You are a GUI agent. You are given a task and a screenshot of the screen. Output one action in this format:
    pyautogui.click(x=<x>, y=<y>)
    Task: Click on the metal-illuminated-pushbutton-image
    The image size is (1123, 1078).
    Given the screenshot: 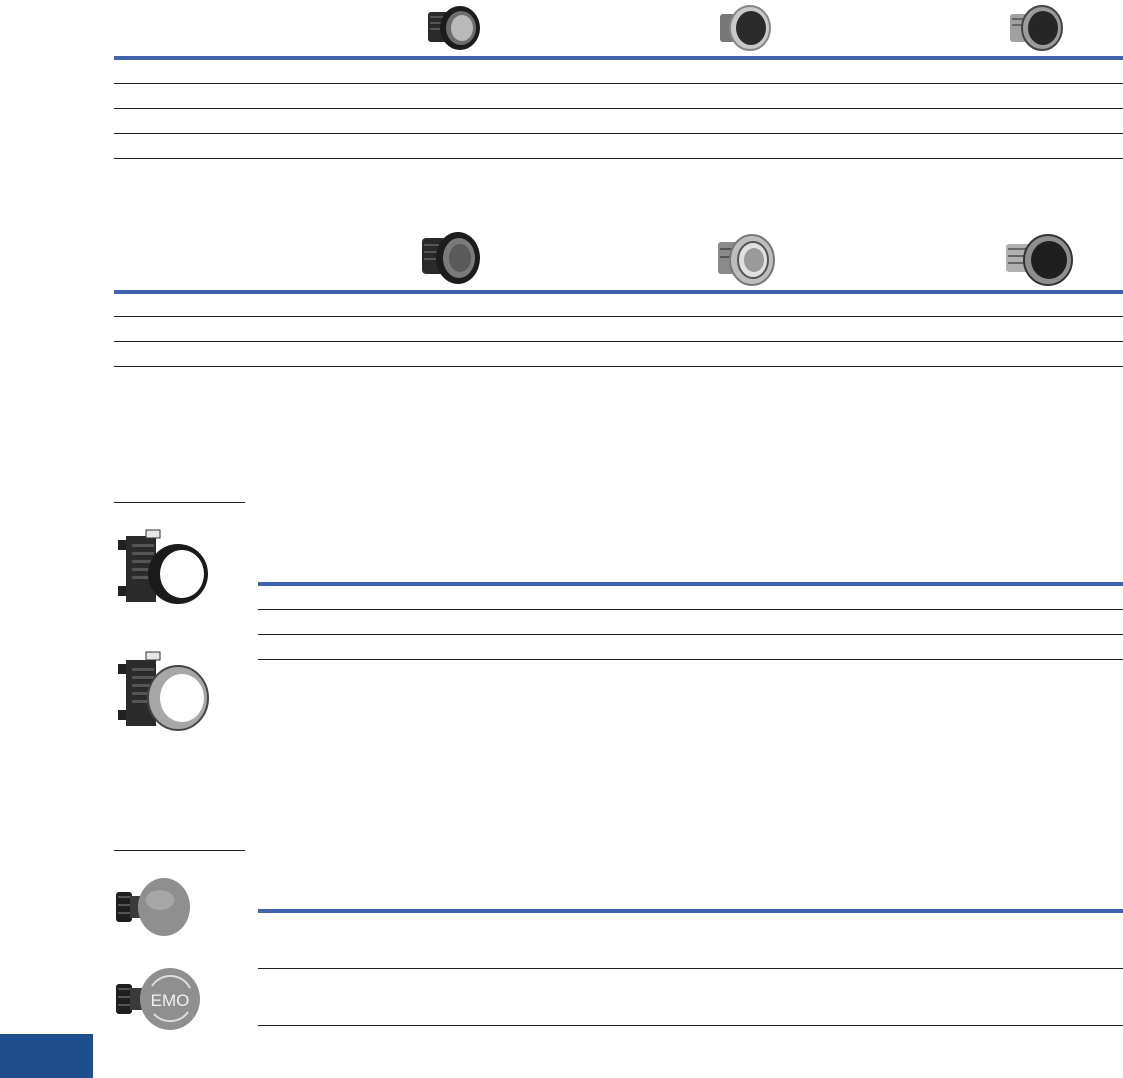 What is the action you would take?
    pyautogui.click(x=1038, y=258)
    